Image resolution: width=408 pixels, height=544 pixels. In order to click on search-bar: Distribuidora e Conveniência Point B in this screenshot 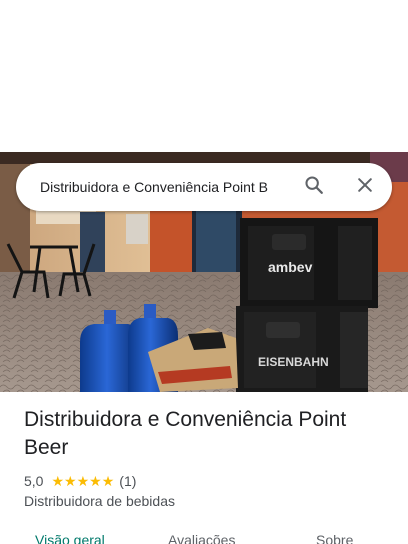, I will do `click(204, 187)`.